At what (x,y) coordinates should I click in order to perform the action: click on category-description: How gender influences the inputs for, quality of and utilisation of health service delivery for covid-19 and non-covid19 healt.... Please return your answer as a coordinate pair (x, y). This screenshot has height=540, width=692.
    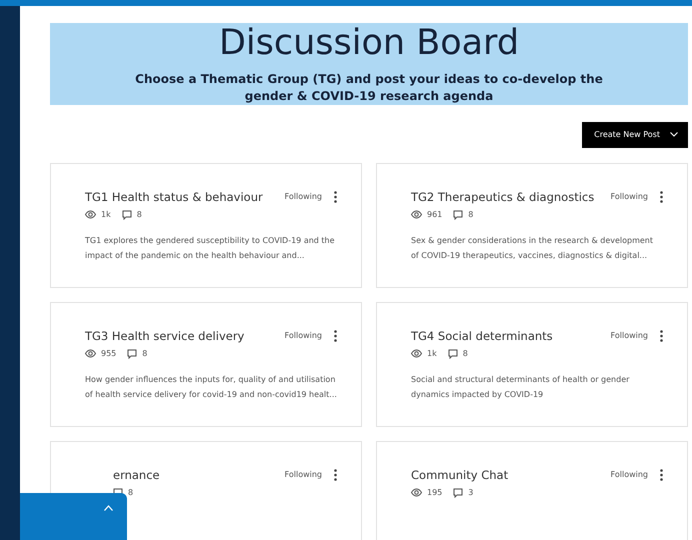
    Looking at the image, I should click on (211, 387).